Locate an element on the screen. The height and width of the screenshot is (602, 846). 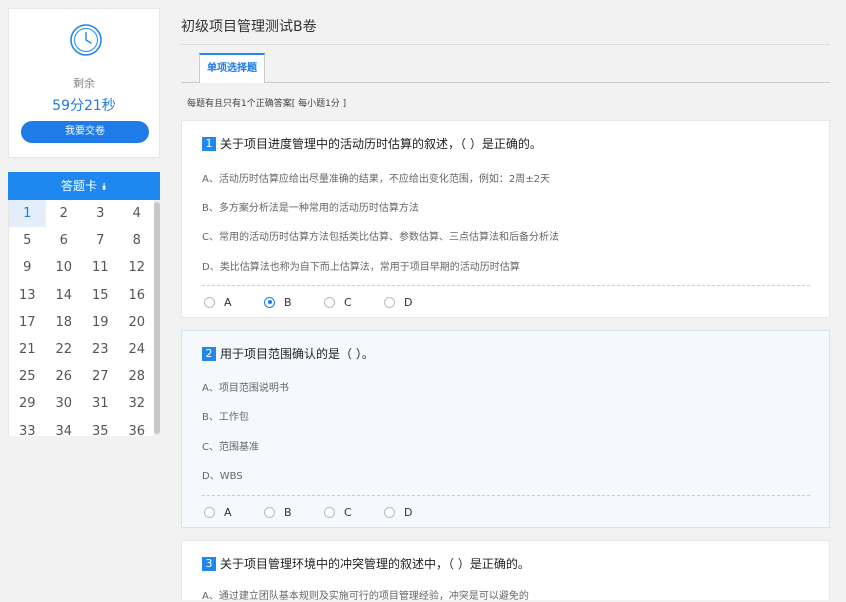
title-divider is located at coordinates (505, 44).